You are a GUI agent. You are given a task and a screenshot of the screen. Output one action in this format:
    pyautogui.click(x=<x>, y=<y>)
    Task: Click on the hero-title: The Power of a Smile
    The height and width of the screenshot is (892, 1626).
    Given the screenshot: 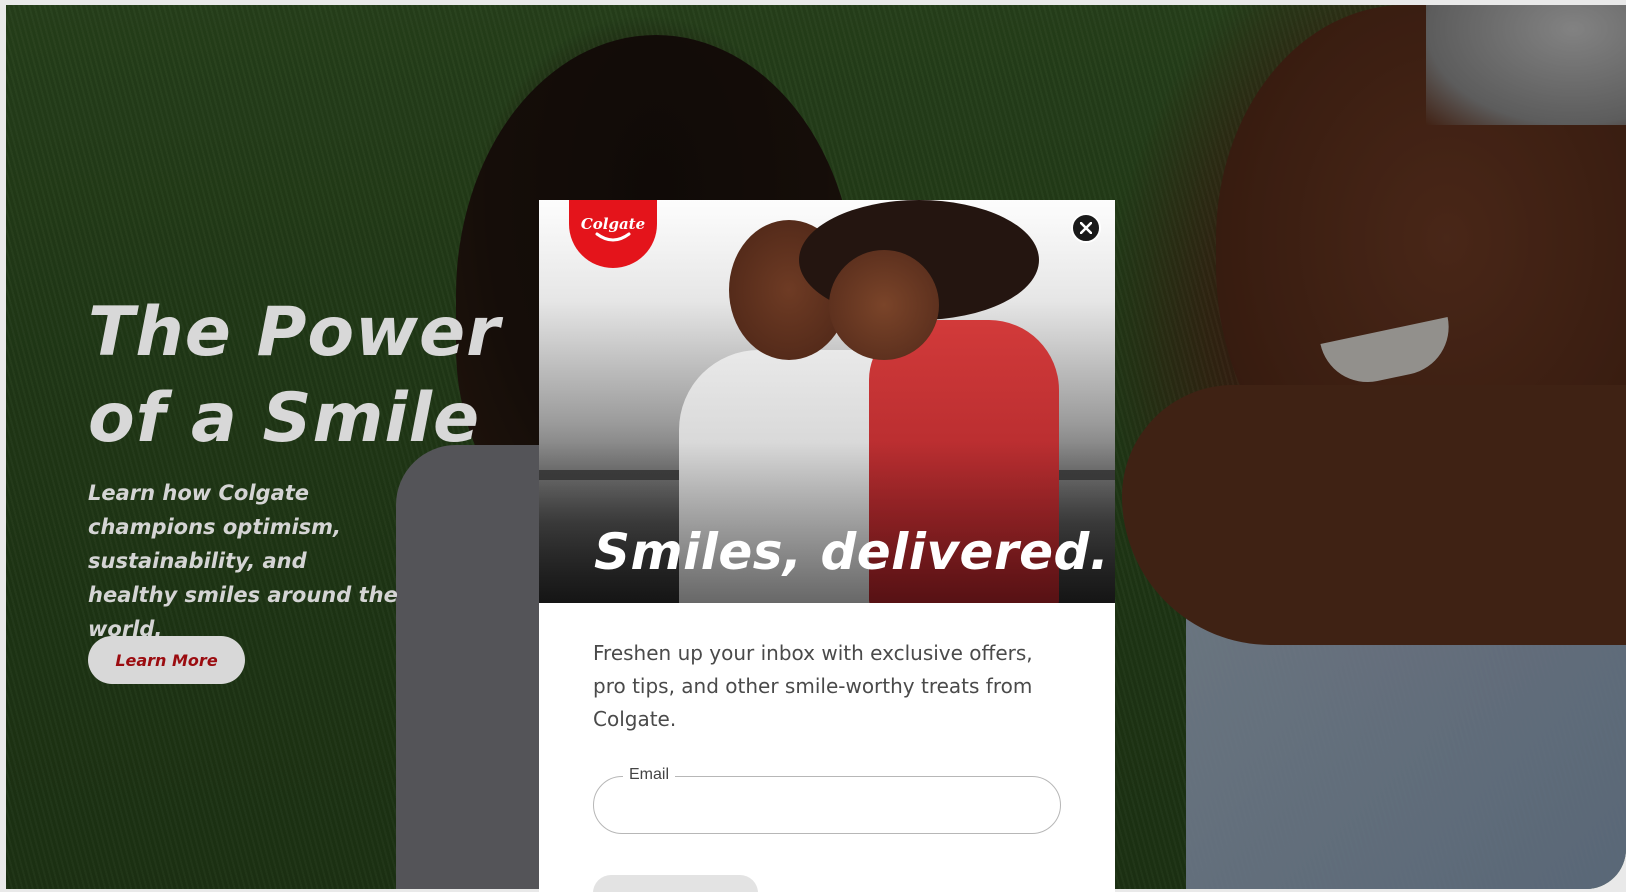 What is the action you would take?
    pyautogui.click(x=298, y=376)
    